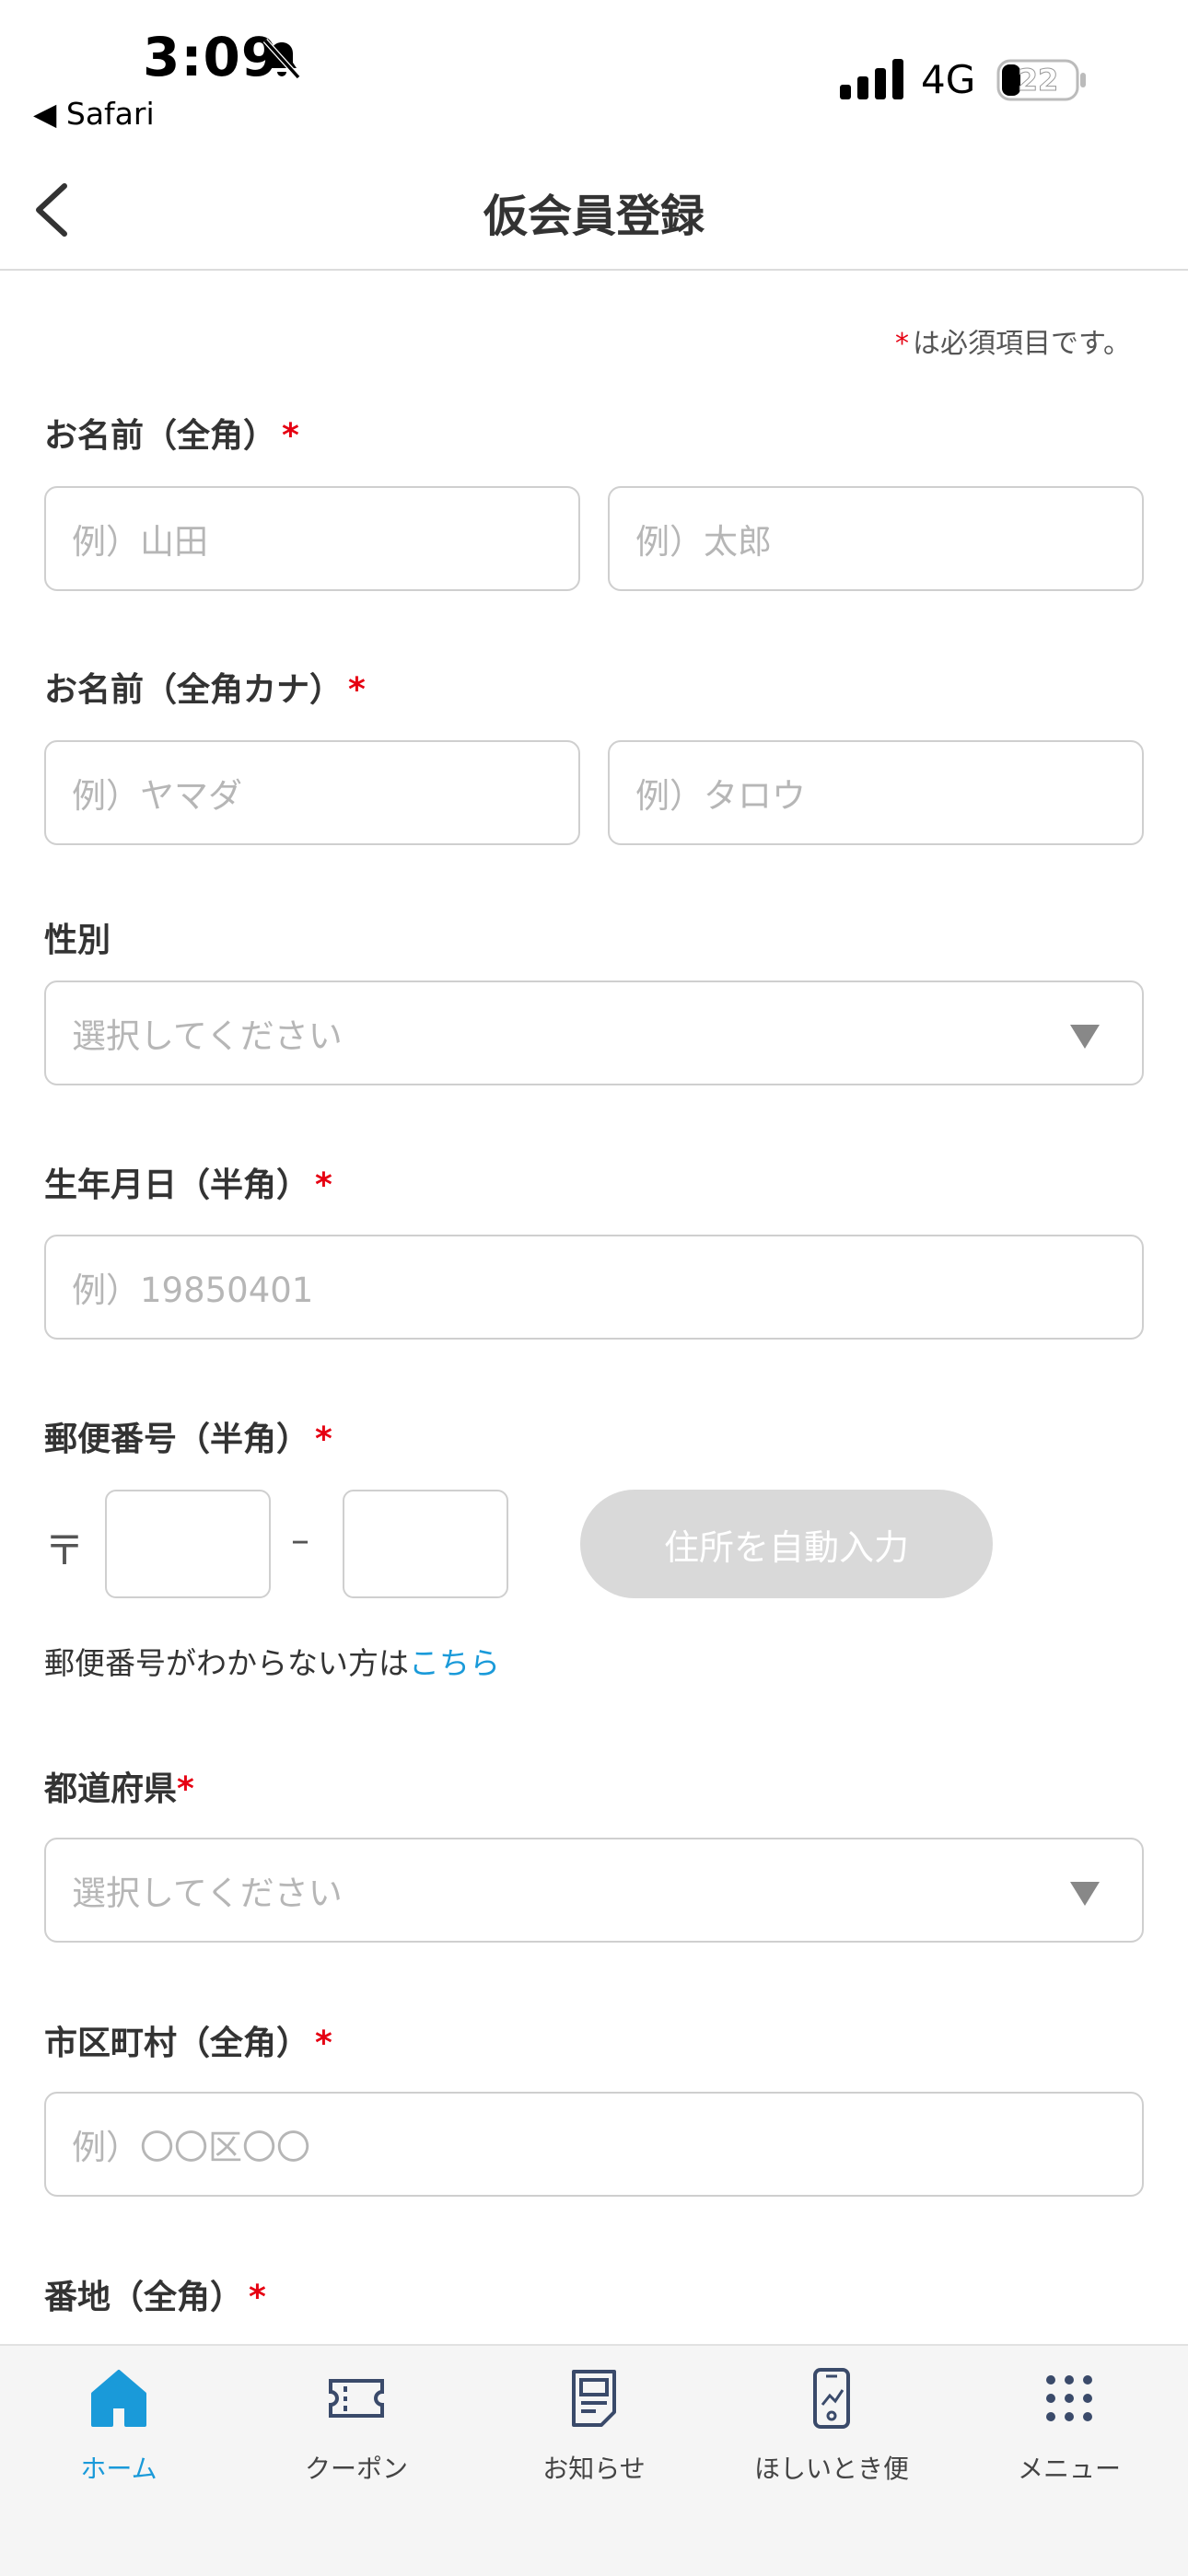 Image resolution: width=1188 pixels, height=2576 pixels. What do you see at coordinates (281, 59) in the screenshot?
I see `bell-muted-icon` at bounding box center [281, 59].